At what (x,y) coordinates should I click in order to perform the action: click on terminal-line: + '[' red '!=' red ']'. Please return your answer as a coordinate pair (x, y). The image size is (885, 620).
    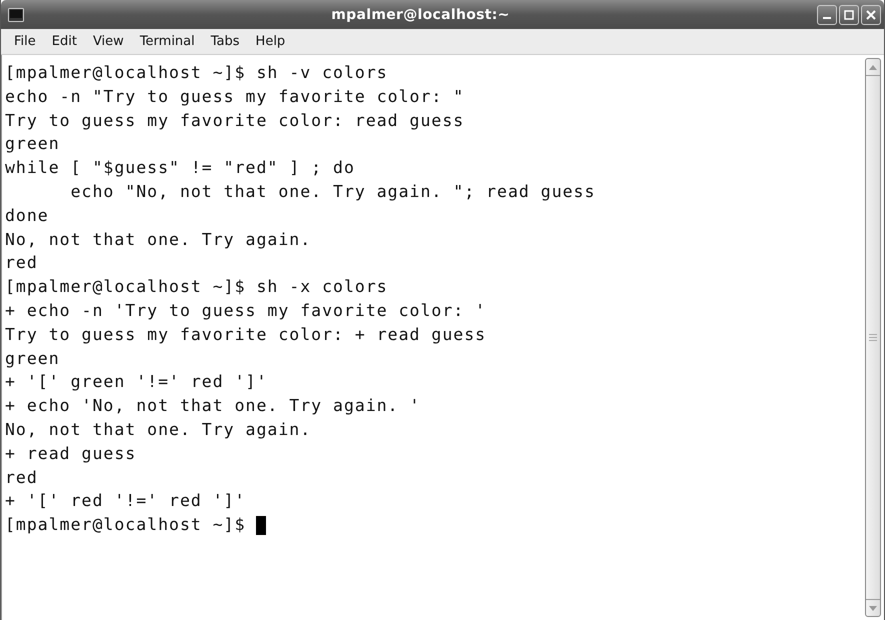
    Looking at the image, I should click on (125, 501).